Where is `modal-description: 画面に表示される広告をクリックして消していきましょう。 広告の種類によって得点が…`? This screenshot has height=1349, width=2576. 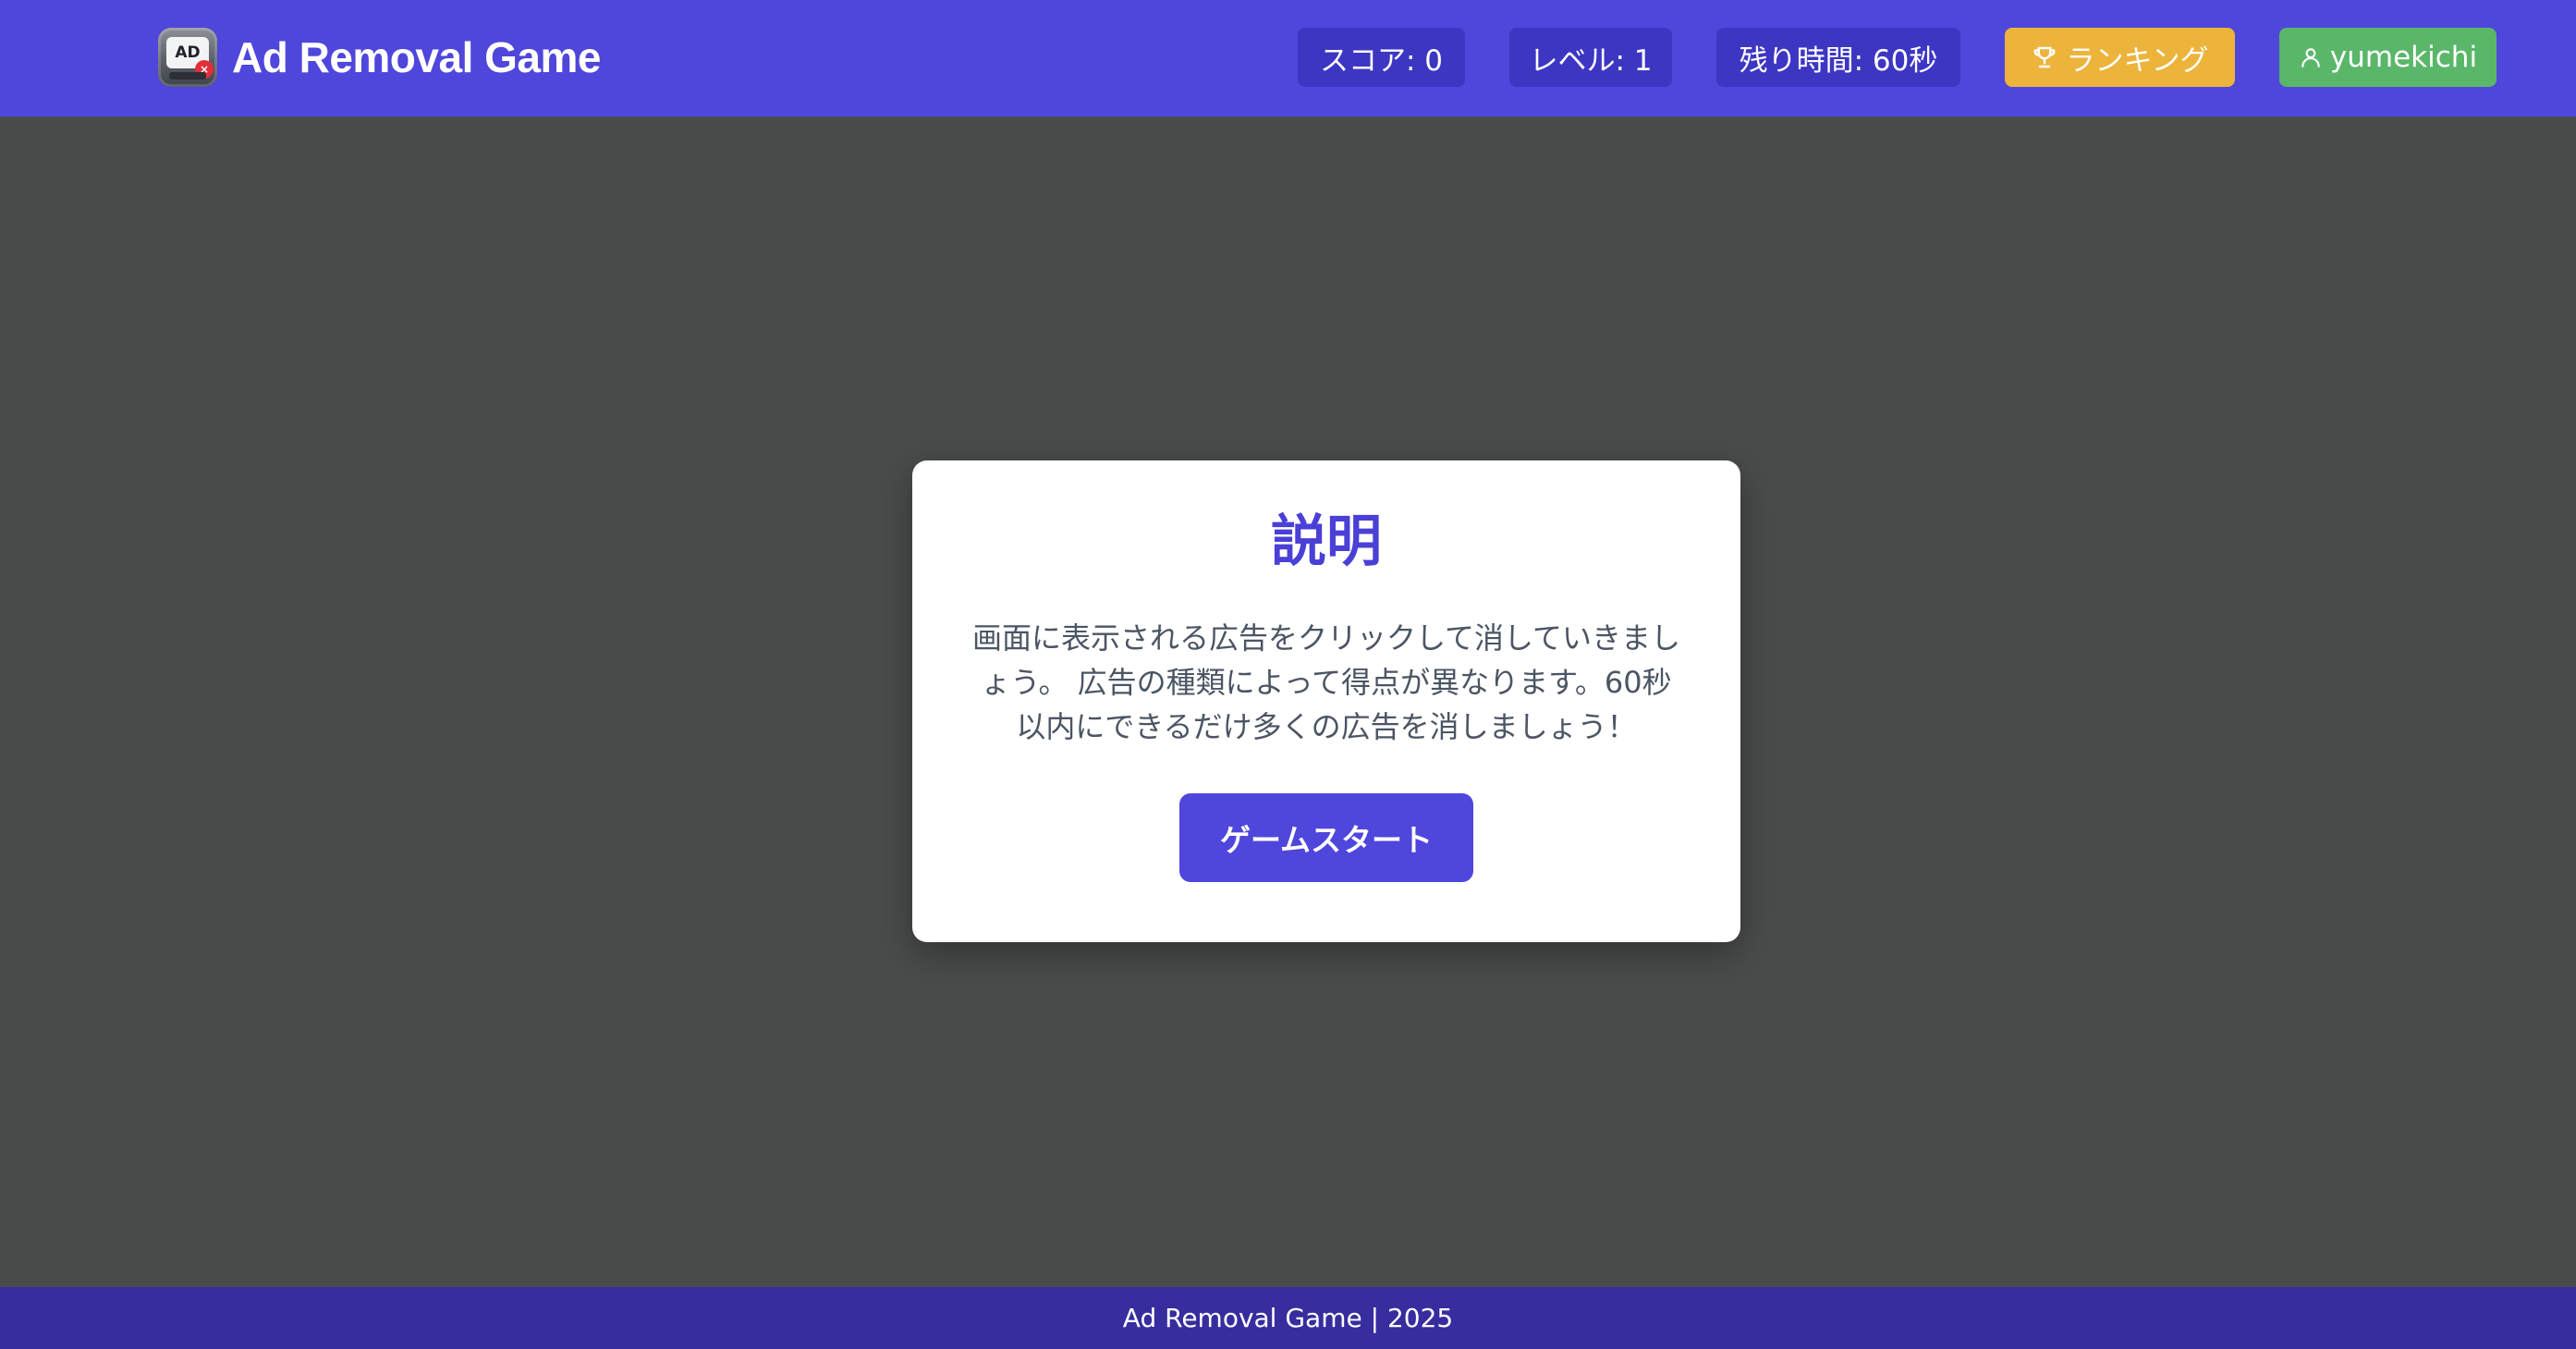
modal-description: 画面に表示される広告をクリックして消していきましょう。 広告の種類によって得点が… is located at coordinates (1326, 682).